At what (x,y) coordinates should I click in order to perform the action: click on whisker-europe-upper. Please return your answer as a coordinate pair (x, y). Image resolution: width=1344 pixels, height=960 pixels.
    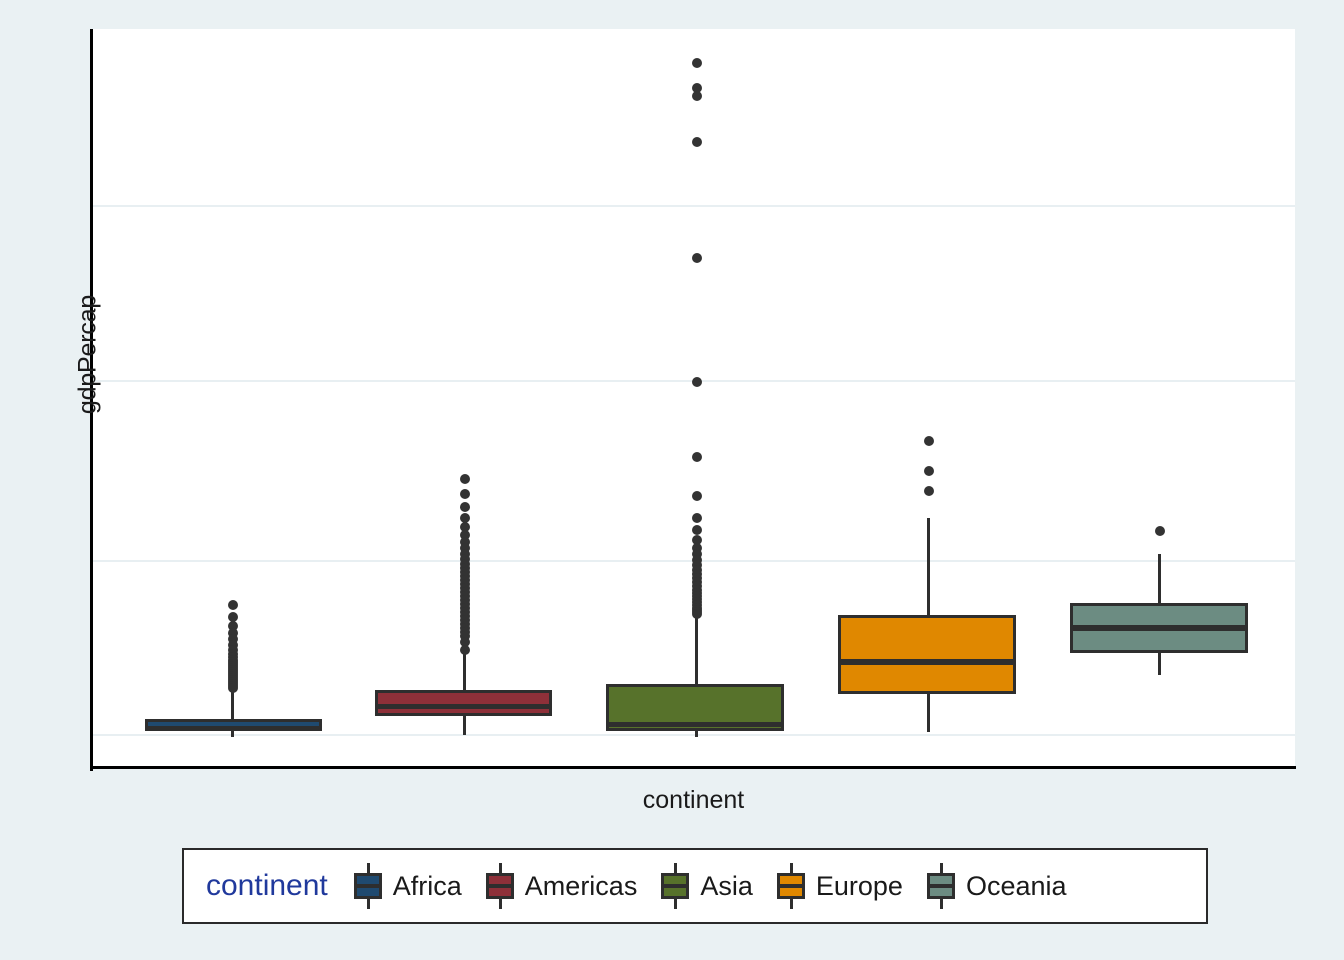
    Looking at the image, I should click on (928, 566).